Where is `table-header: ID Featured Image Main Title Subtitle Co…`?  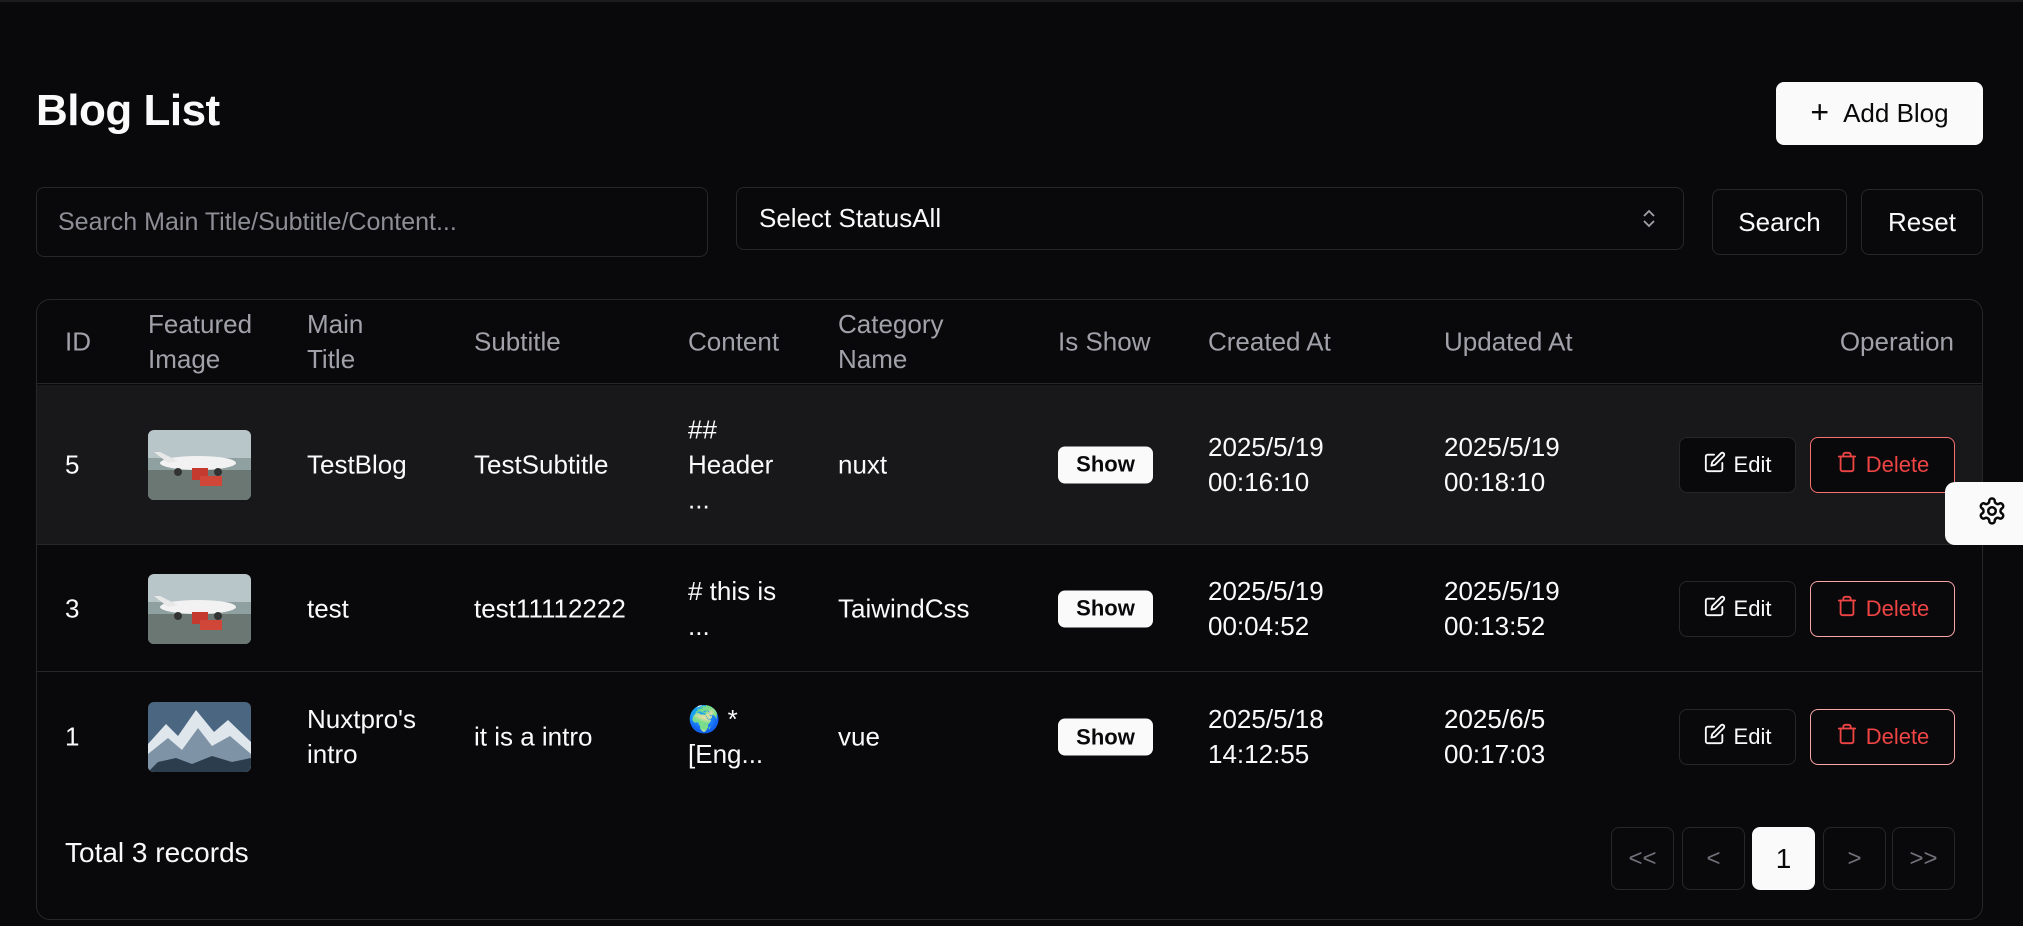 table-header: ID Featured Image Main Title Subtitle Co… is located at coordinates (1009, 342).